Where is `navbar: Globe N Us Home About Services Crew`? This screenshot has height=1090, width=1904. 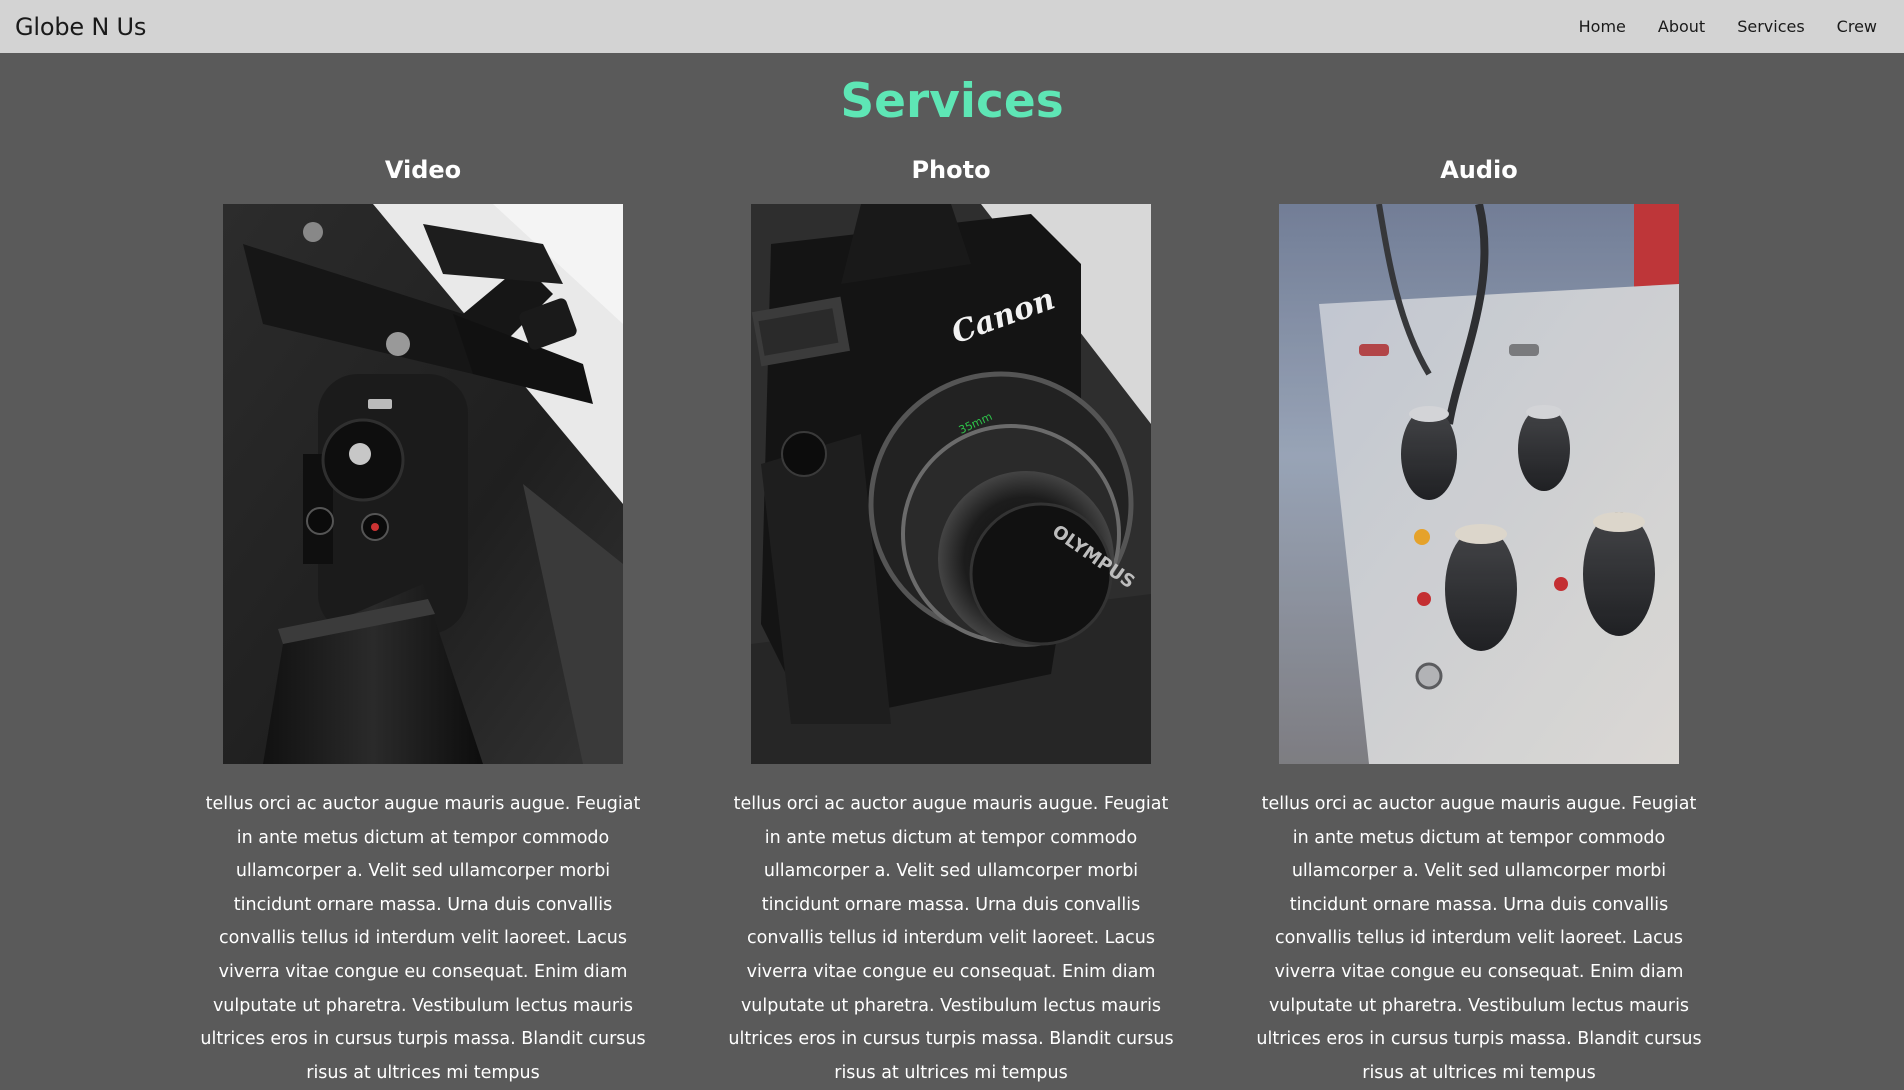
navbar: Globe N Us Home About Services Crew is located at coordinates (952, 26).